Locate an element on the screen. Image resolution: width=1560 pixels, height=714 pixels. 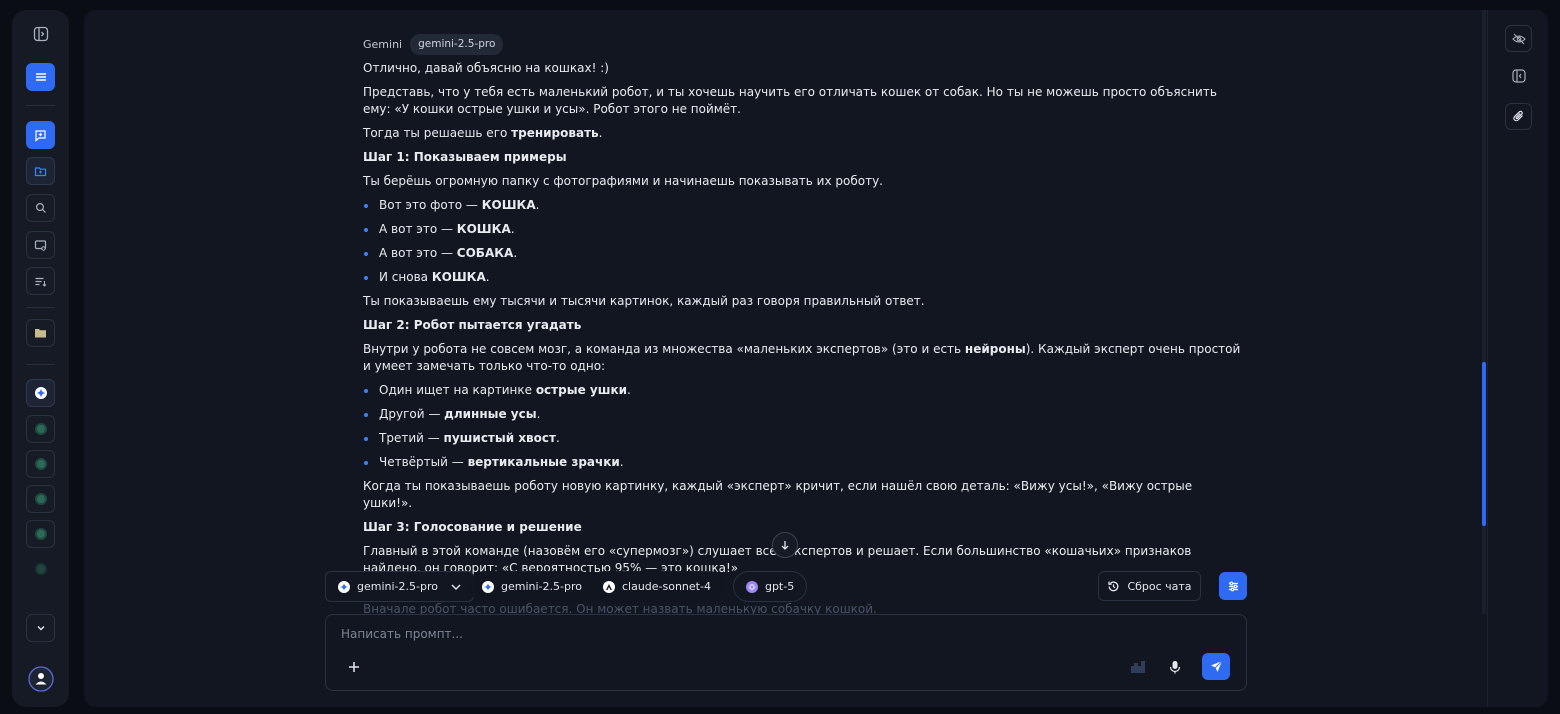
user-avatar-button is located at coordinates (40, 679).